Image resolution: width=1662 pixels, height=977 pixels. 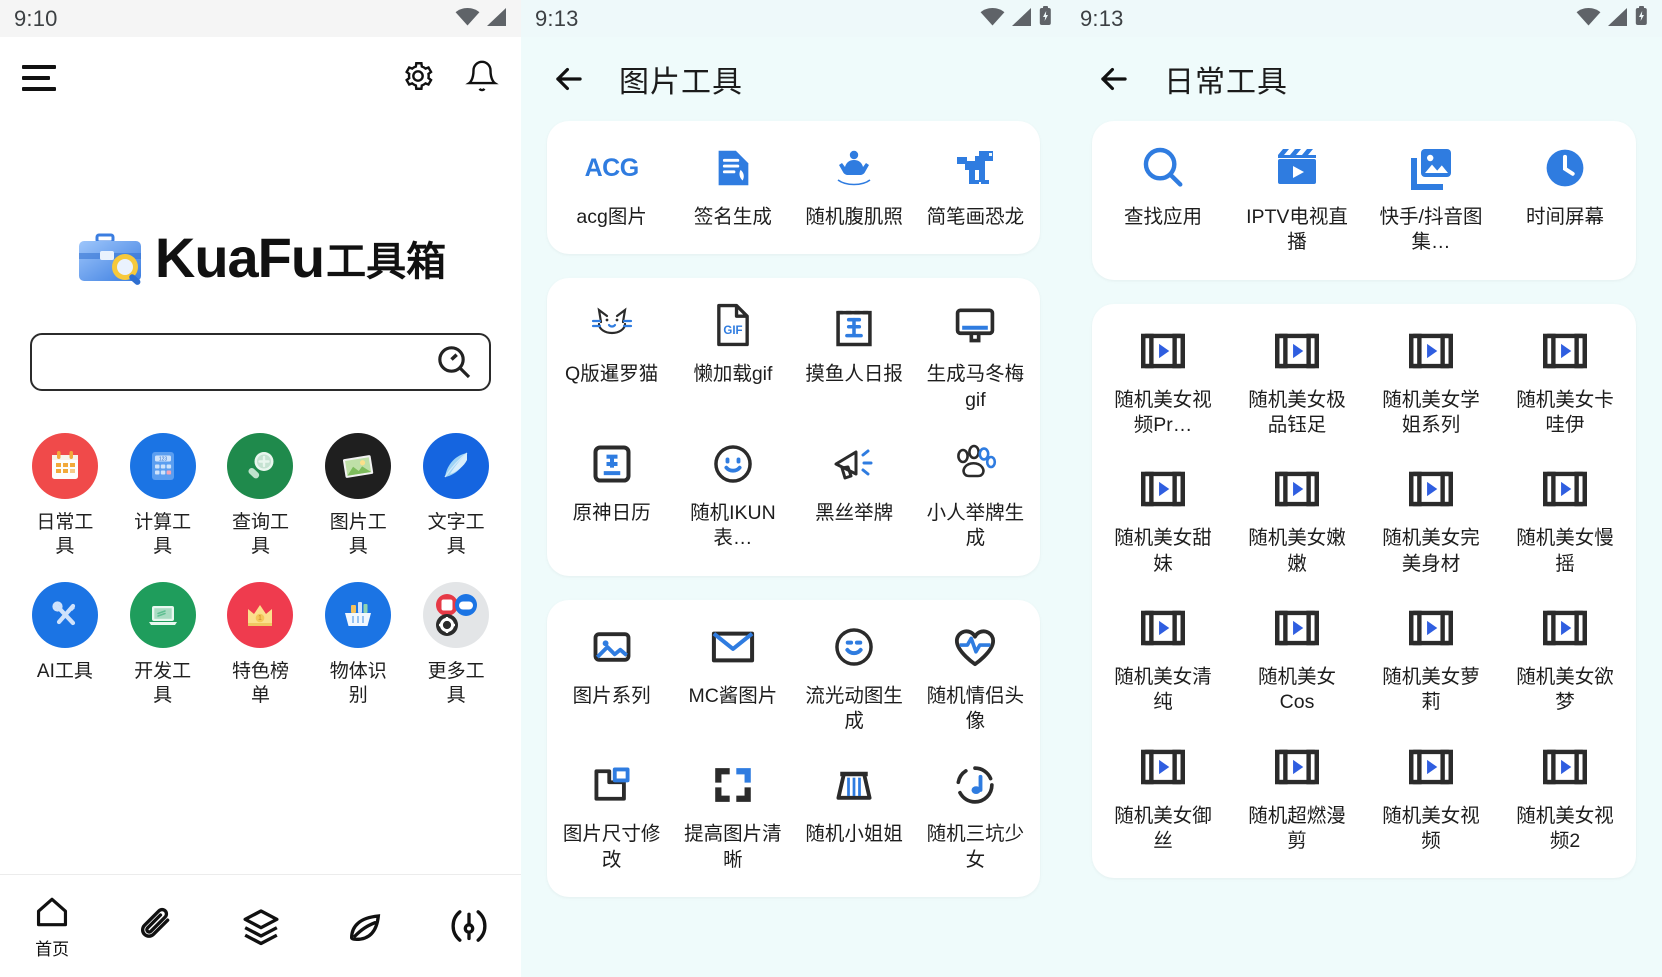 What do you see at coordinates (1431, 520) in the screenshot?
I see `tool-item: 随机美女完美身材` at bounding box center [1431, 520].